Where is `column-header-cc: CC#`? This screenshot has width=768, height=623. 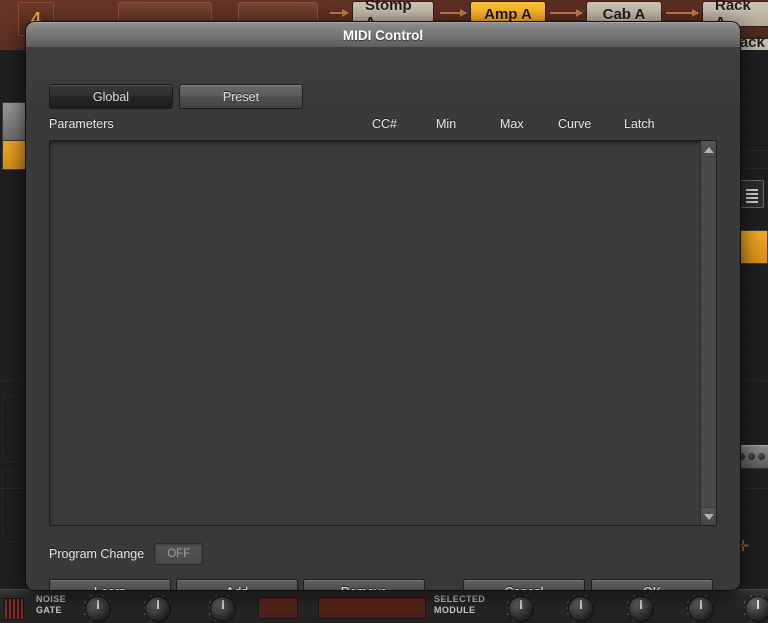 column-header-cc: CC# is located at coordinates (385, 124).